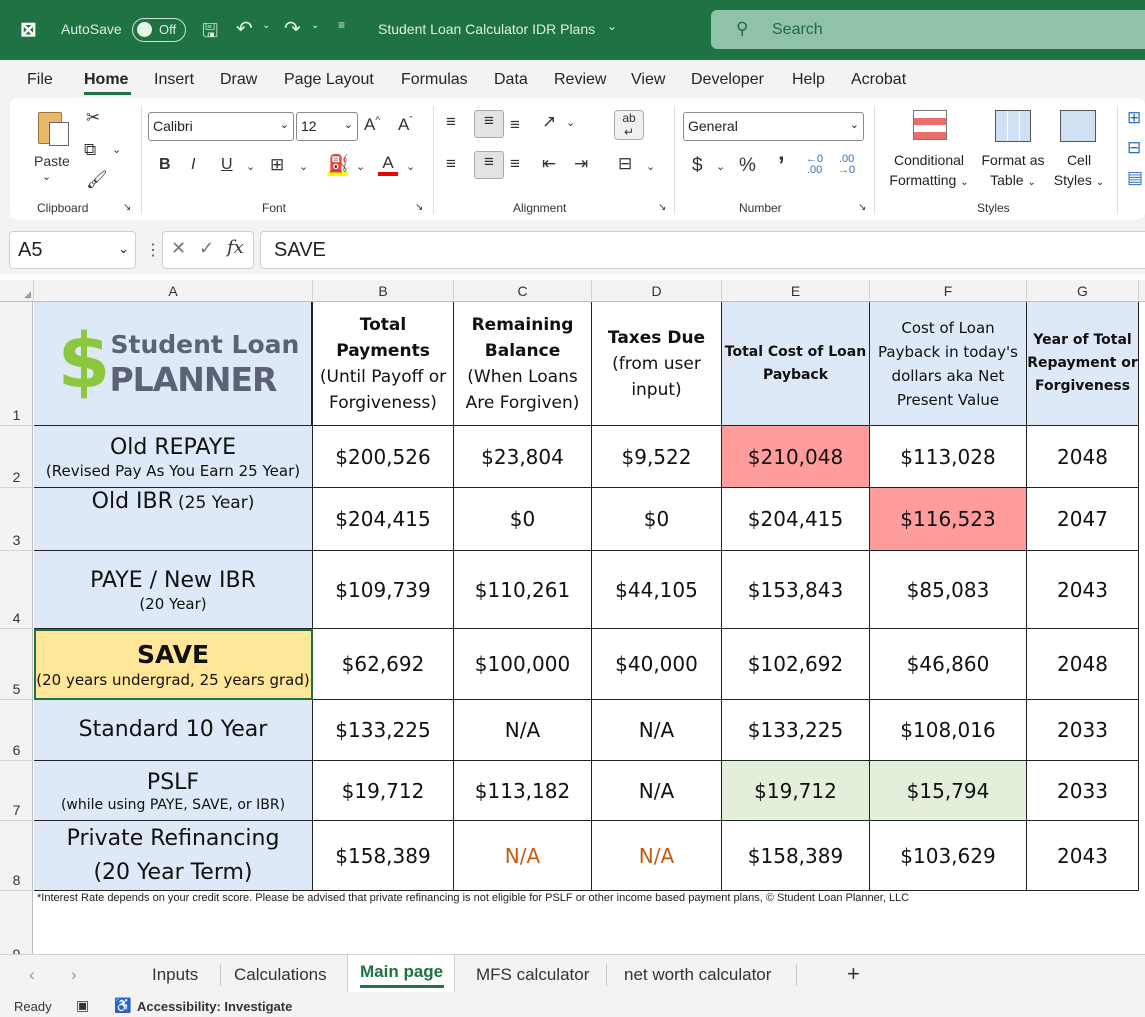 This screenshot has width=1145, height=1017. What do you see at coordinates (159, 30) in the screenshot?
I see `autosave-toggle: Off` at bounding box center [159, 30].